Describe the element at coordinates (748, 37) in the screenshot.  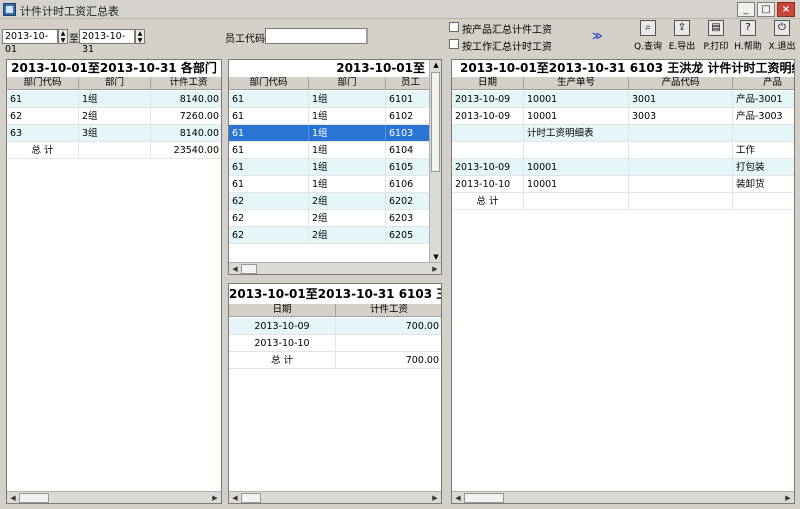
I see `help-button: ? H.帮助` at that location.